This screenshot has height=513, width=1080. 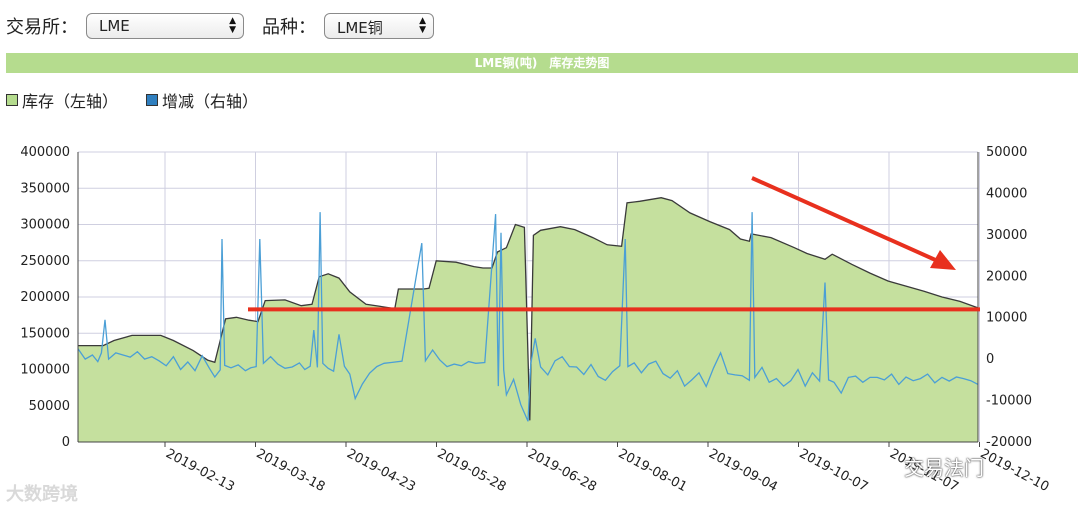 I want to click on right-axis-tick-label: -20000, so click(x=1009, y=442).